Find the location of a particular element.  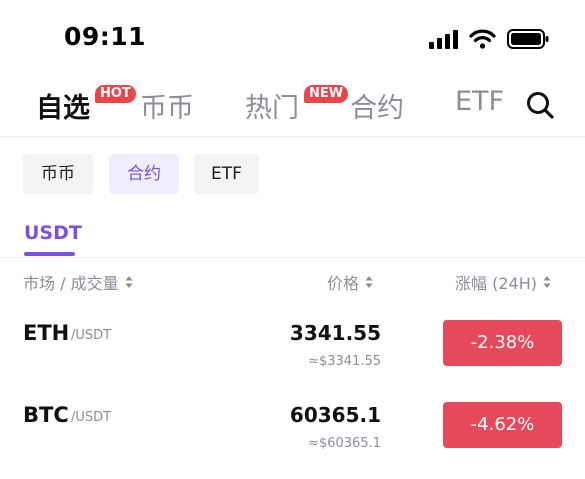

row-change-badge: -2.38% is located at coordinates (502, 343).